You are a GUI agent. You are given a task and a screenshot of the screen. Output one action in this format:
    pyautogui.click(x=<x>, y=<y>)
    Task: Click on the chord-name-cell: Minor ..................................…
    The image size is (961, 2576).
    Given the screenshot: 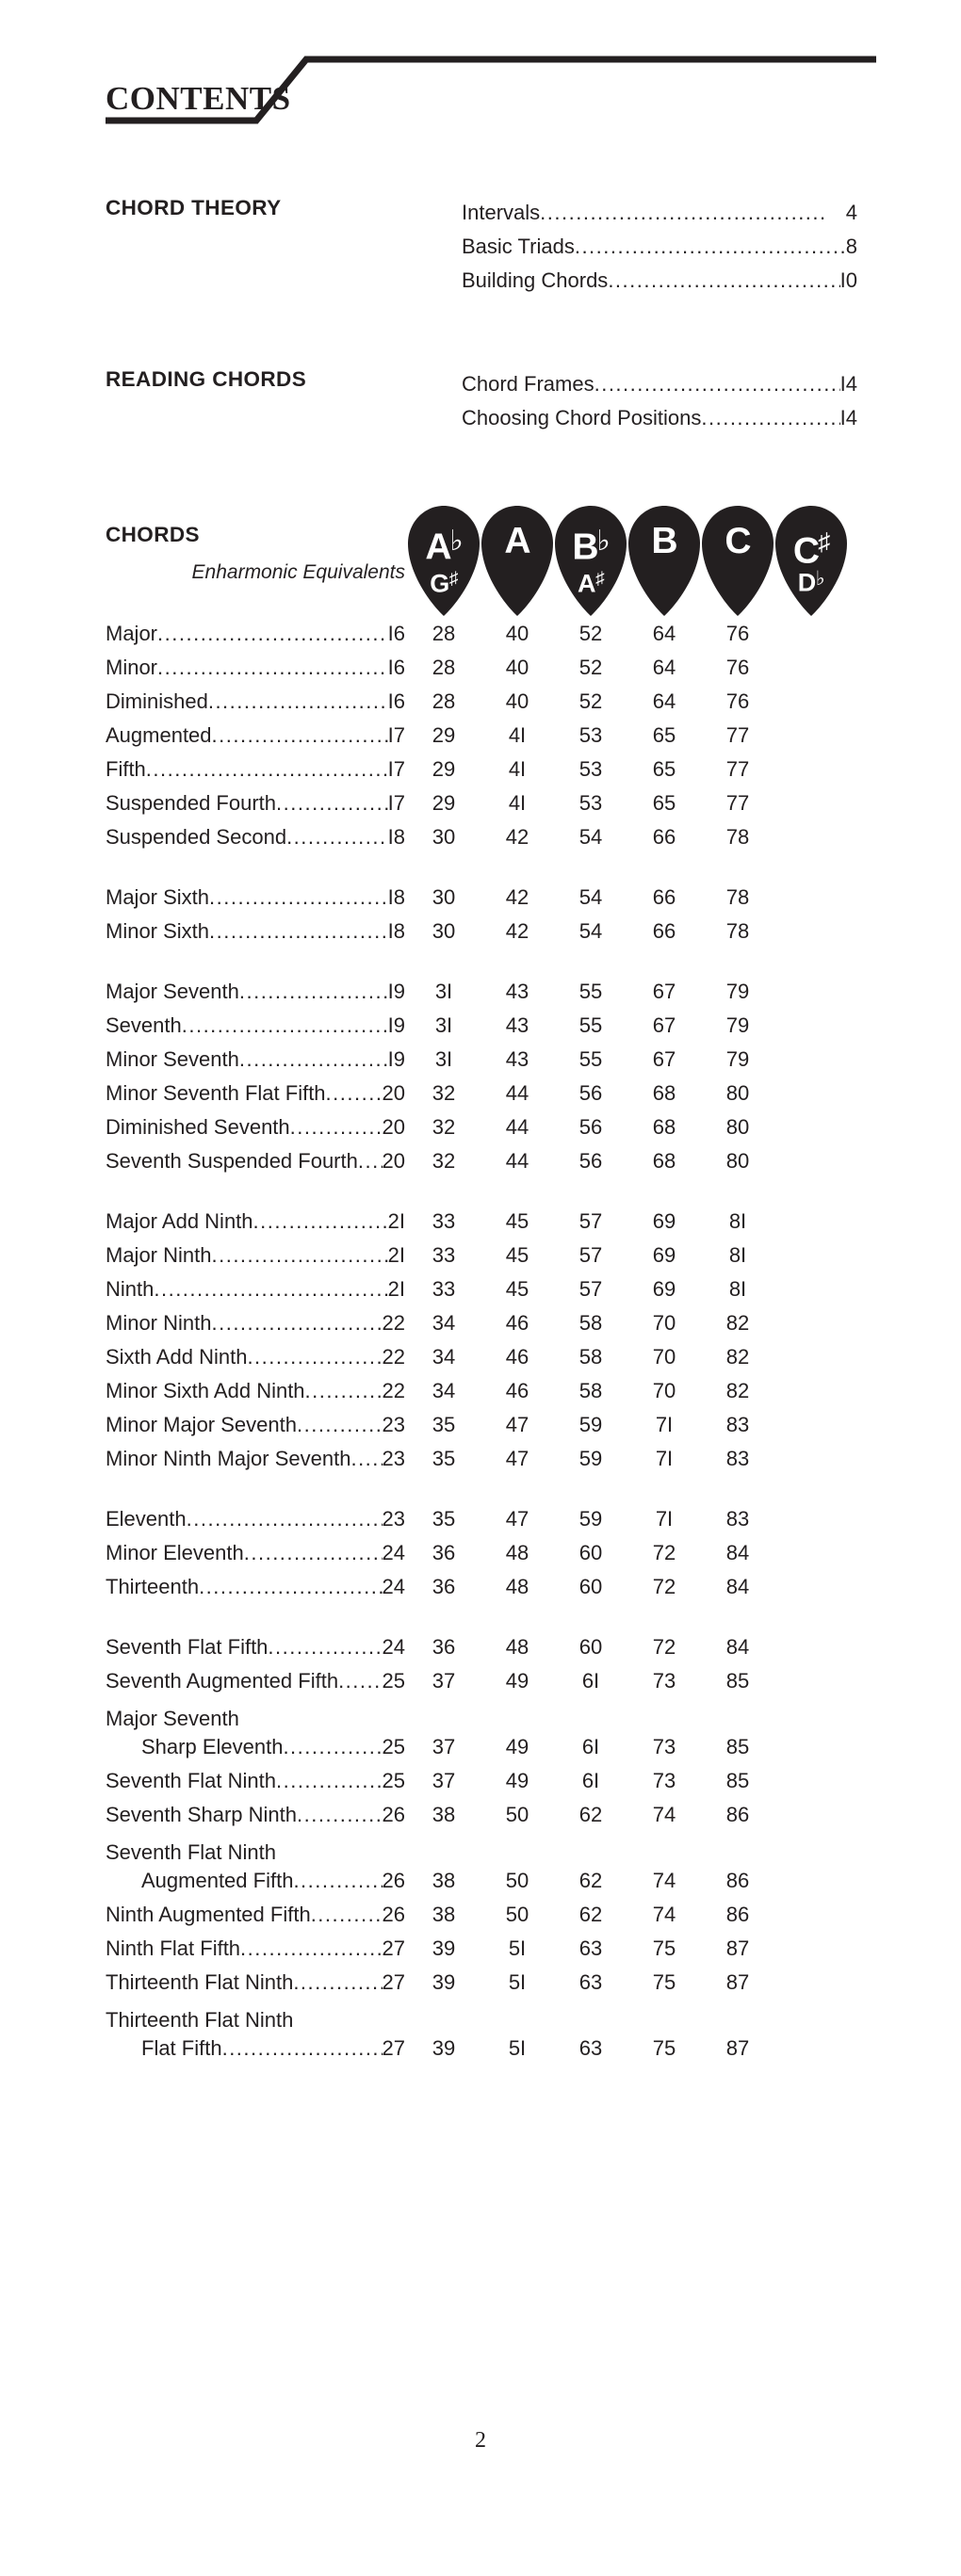 What is the action you would take?
    pyautogui.click(x=255, y=668)
    